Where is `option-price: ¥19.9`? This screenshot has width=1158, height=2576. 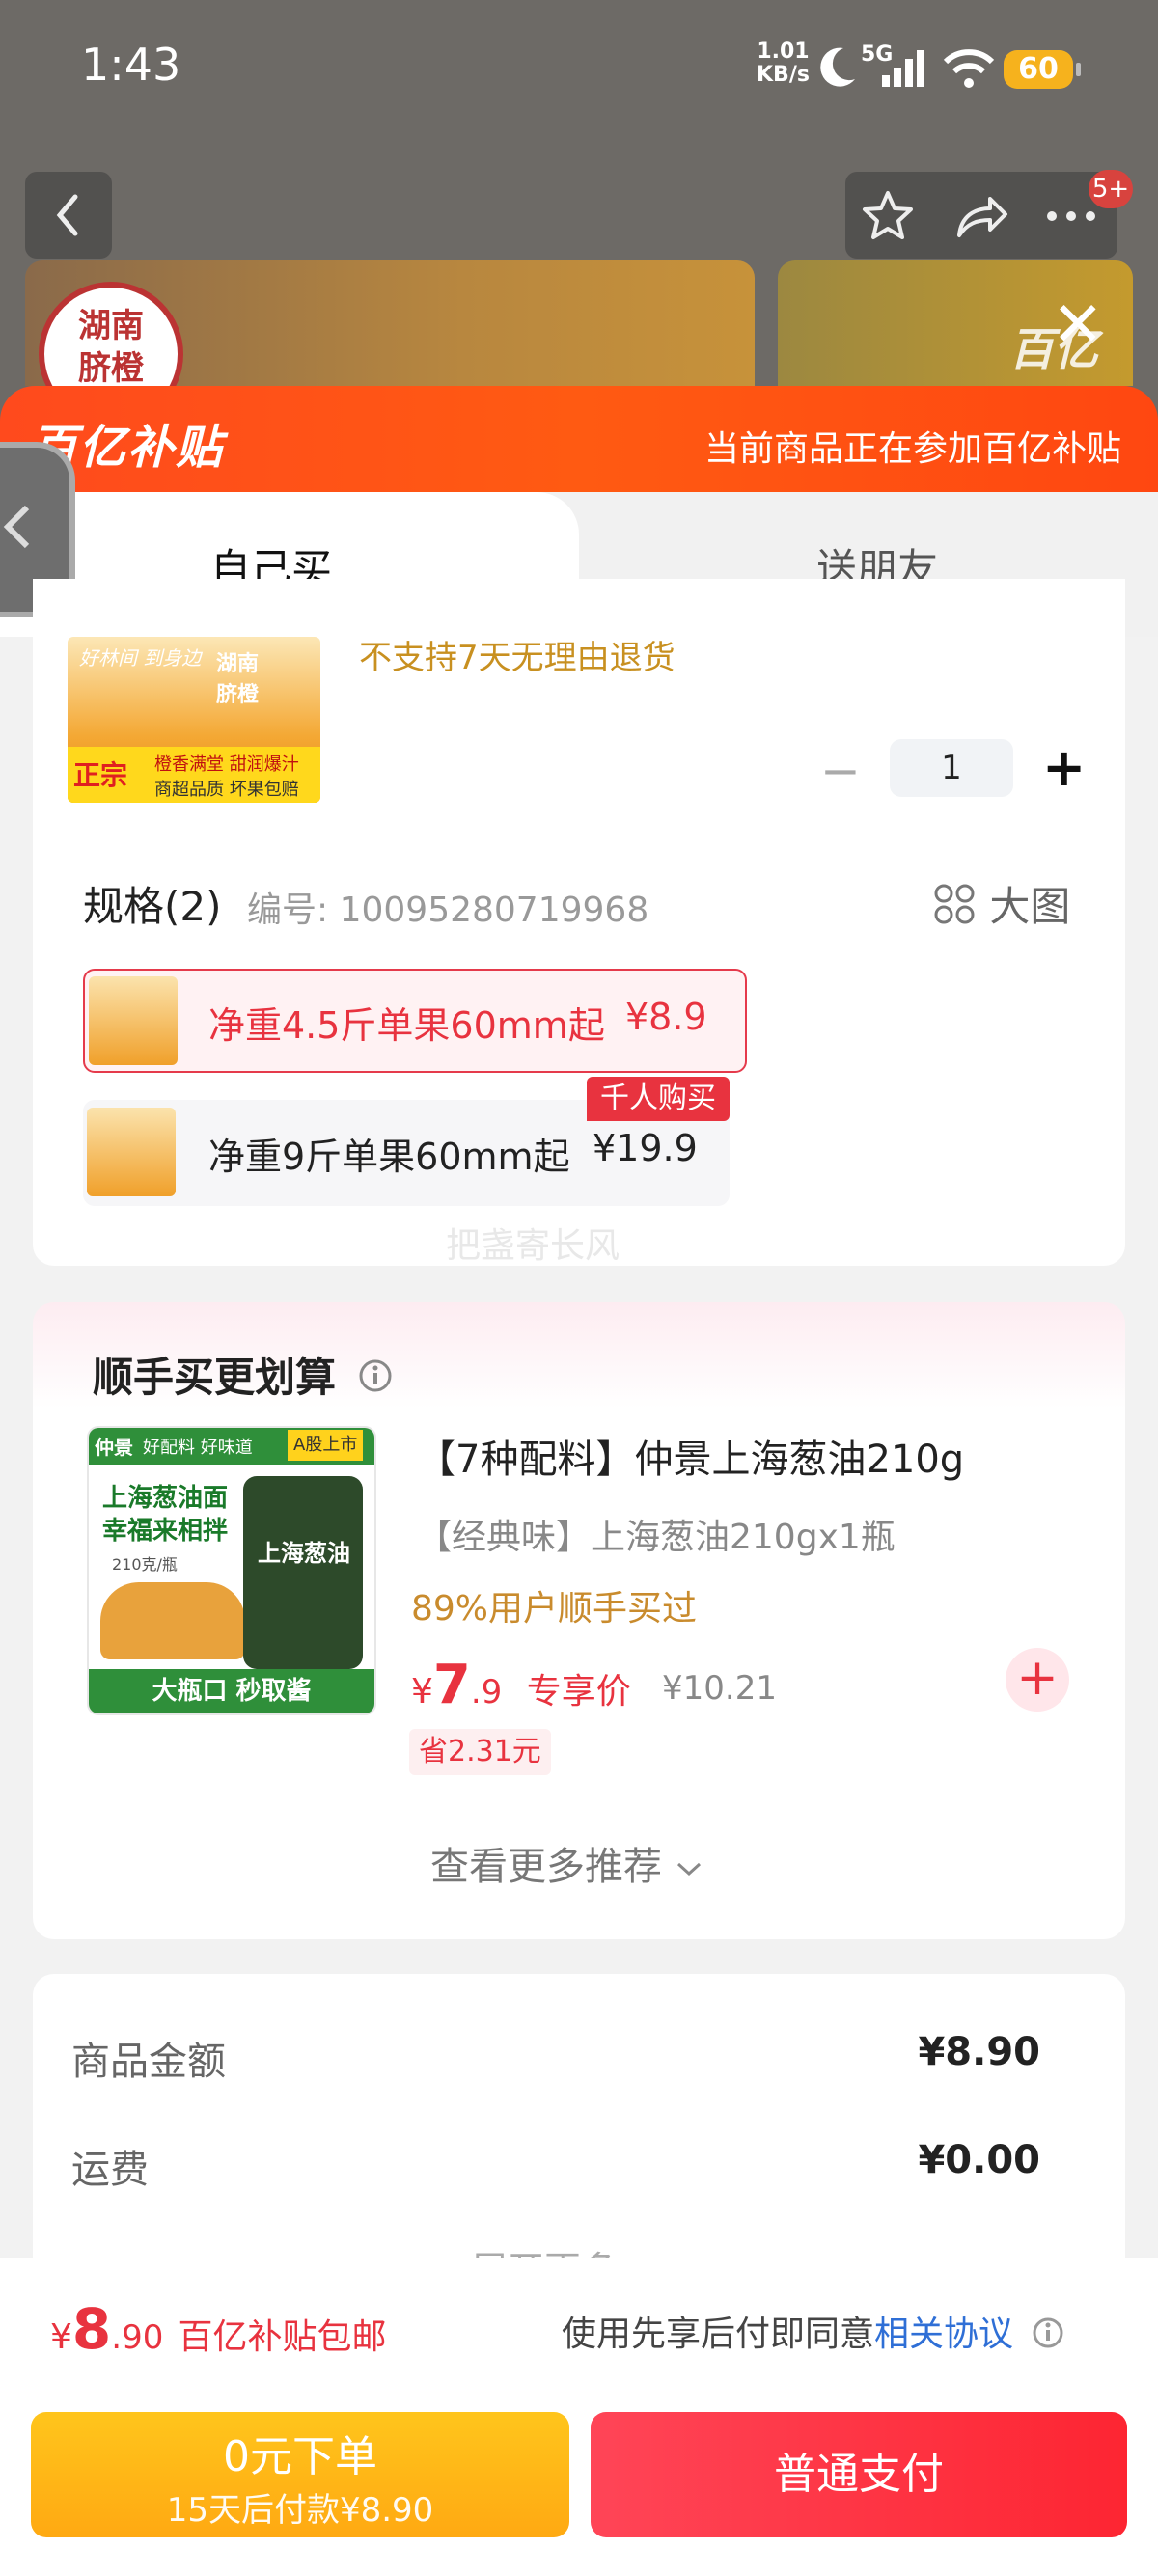
option-price: ¥19.9 is located at coordinates (645, 1148).